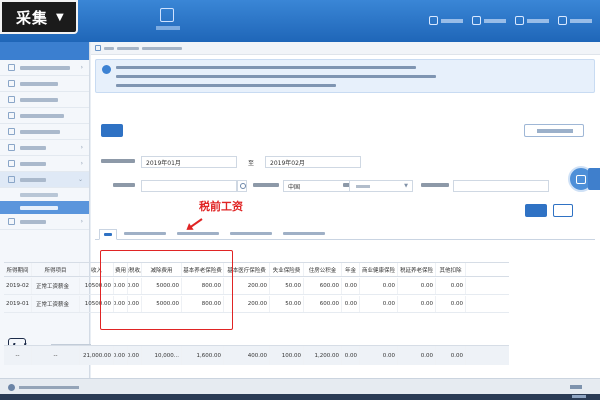  I want to click on reset-button, so click(563, 210).